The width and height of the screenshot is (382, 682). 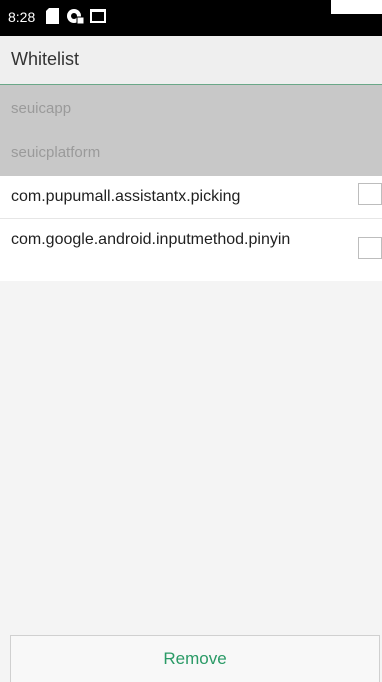 What do you see at coordinates (126, 196) in the screenshot?
I see `whitelist-item-label: com.pupumall.assistantx.picking` at bounding box center [126, 196].